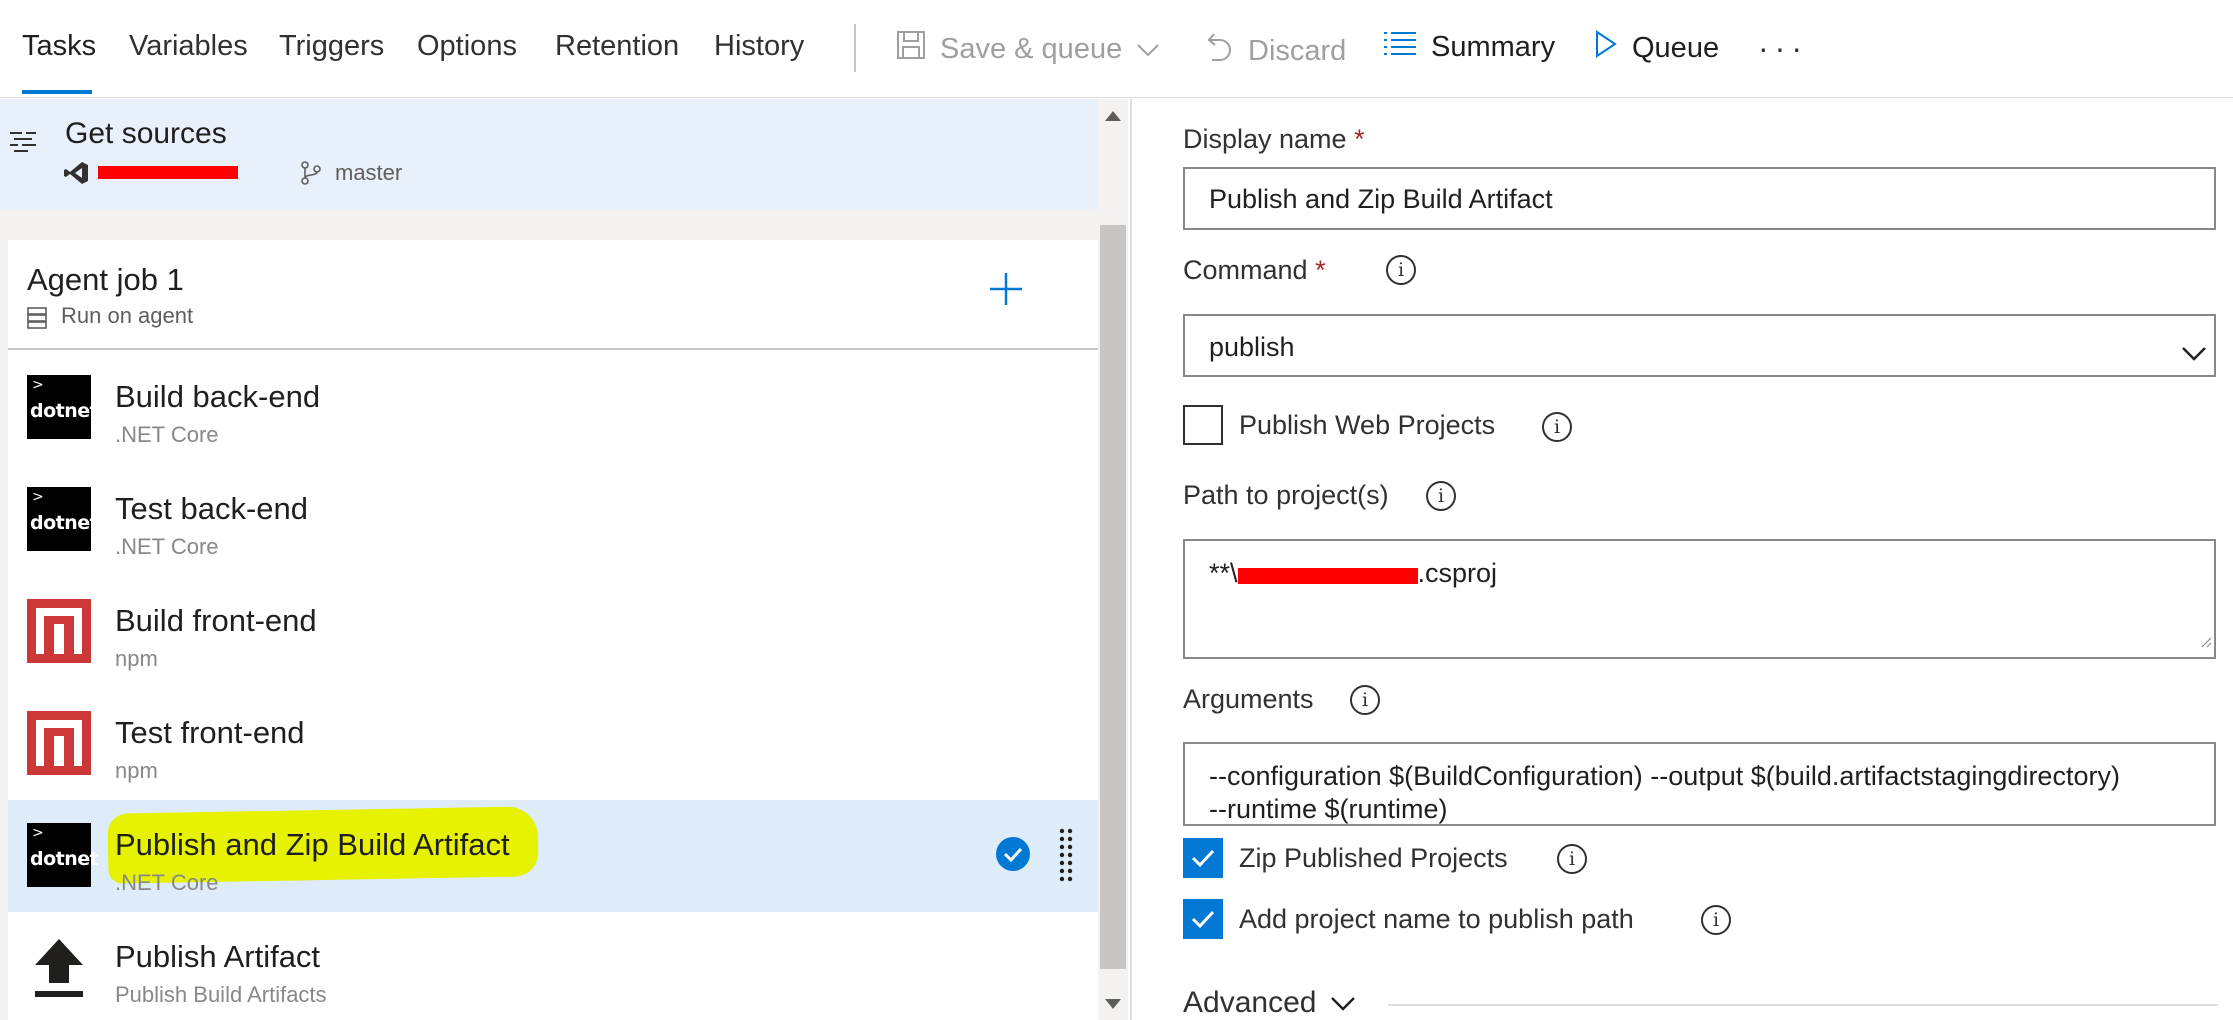 This screenshot has height=1020, width=2233. Describe the element at coordinates (617, 46) in the screenshot. I see `tab-retention: Retention` at that location.